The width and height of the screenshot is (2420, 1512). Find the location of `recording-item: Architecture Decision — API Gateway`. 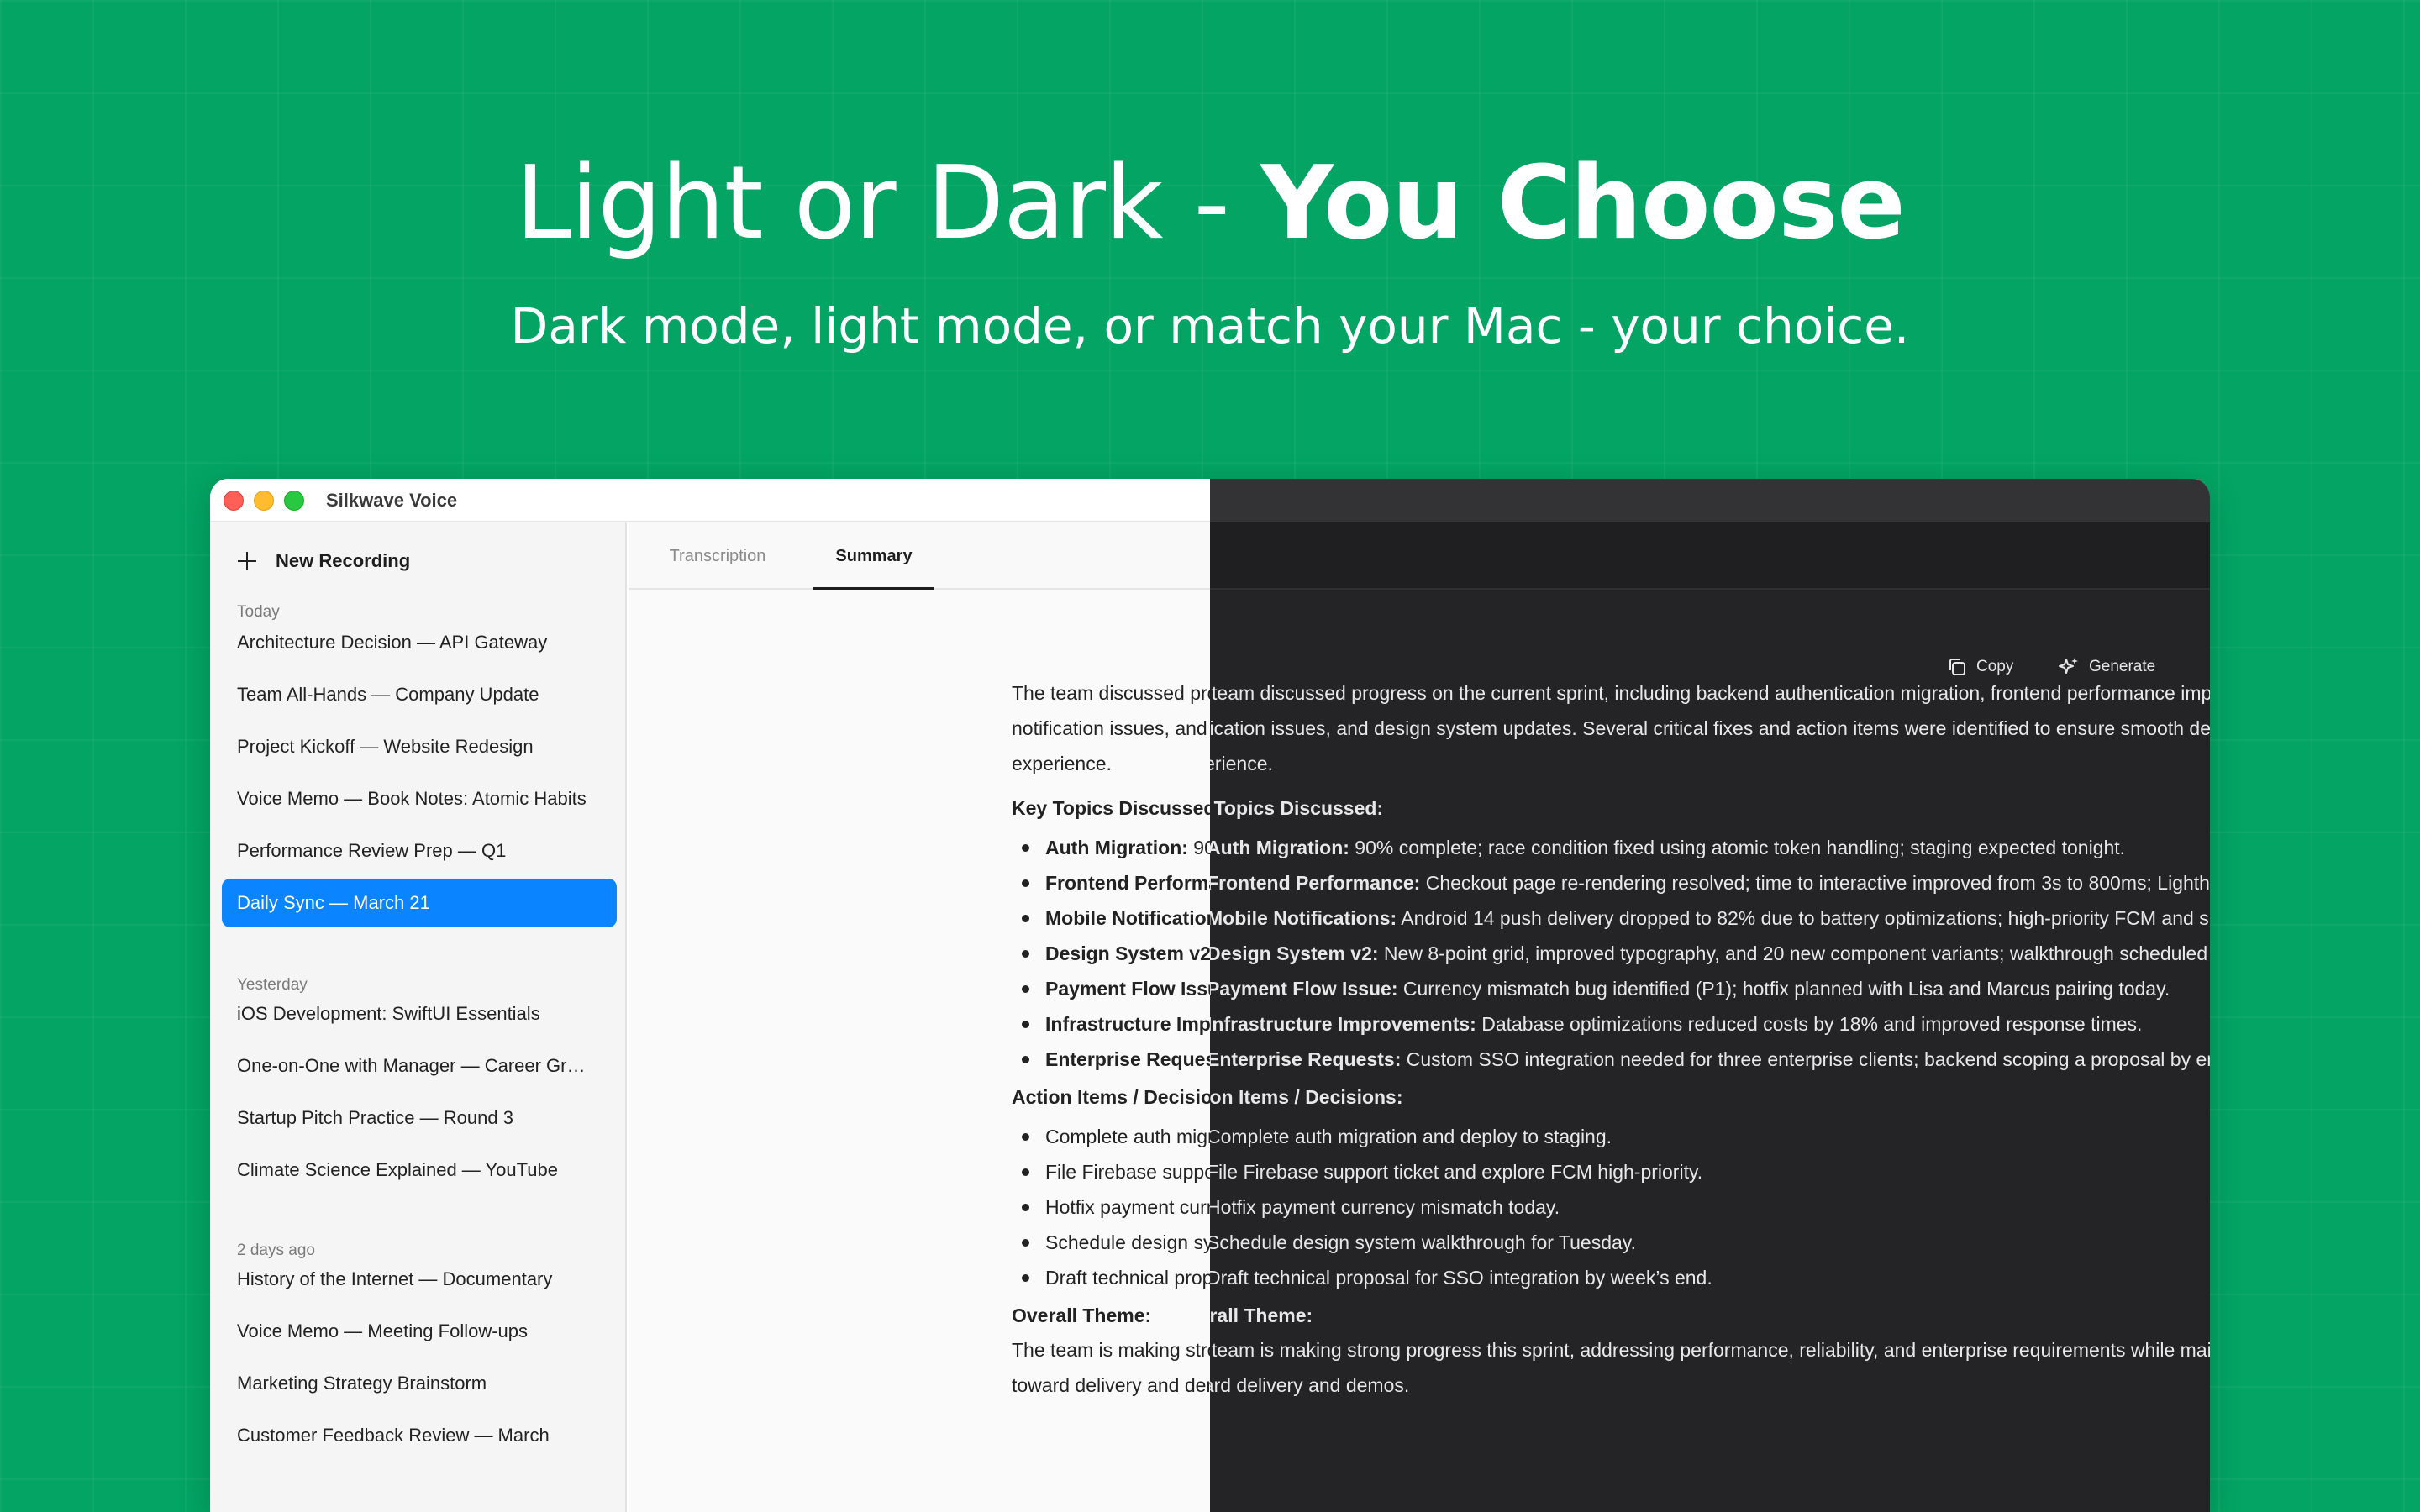

recording-item: Architecture Decision — API Gateway is located at coordinates (420, 642).